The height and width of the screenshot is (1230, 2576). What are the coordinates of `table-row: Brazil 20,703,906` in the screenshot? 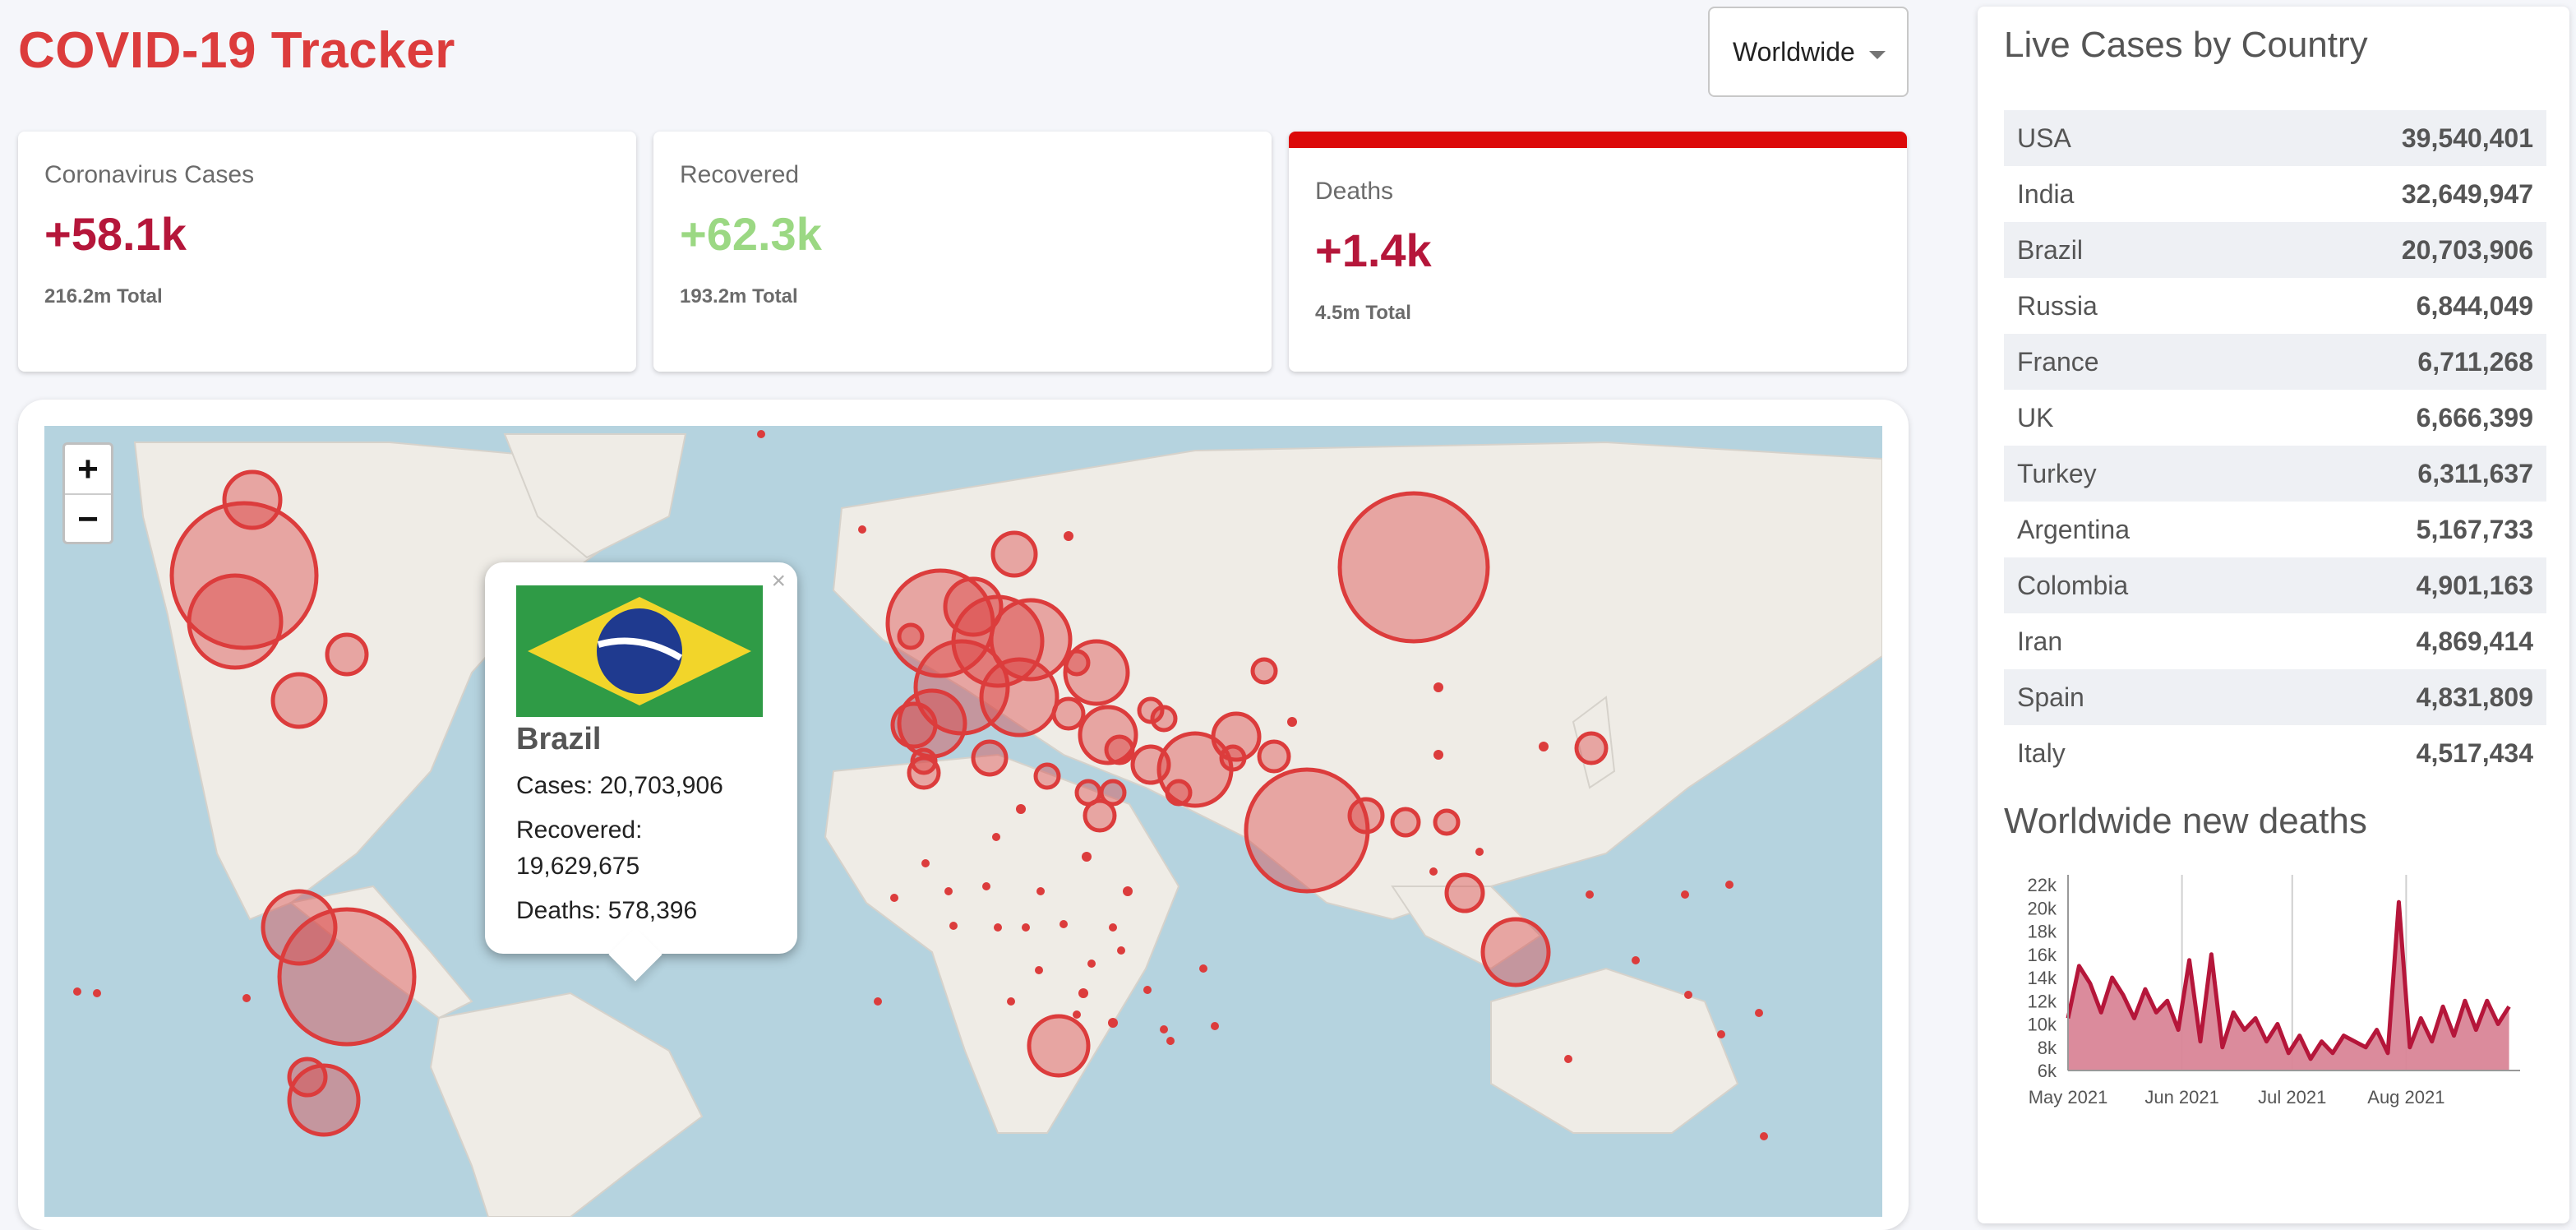 It's located at (2275, 250).